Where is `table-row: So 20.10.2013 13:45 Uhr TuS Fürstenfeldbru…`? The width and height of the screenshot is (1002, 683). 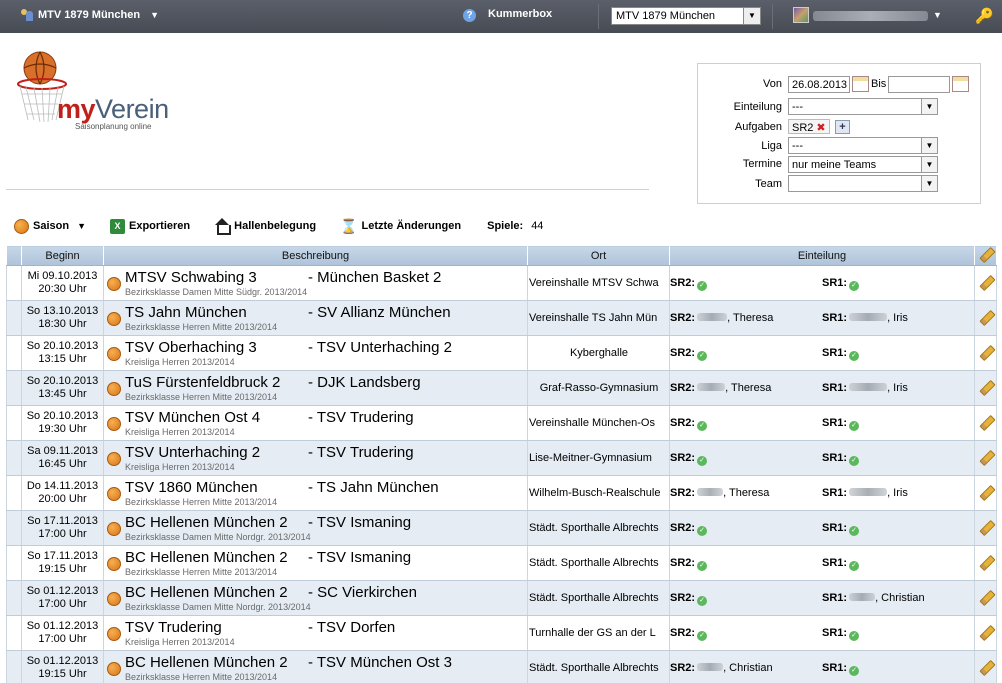
table-row: So 20.10.2013 13:45 Uhr TuS Fürstenfeldbru… is located at coordinates (501, 388).